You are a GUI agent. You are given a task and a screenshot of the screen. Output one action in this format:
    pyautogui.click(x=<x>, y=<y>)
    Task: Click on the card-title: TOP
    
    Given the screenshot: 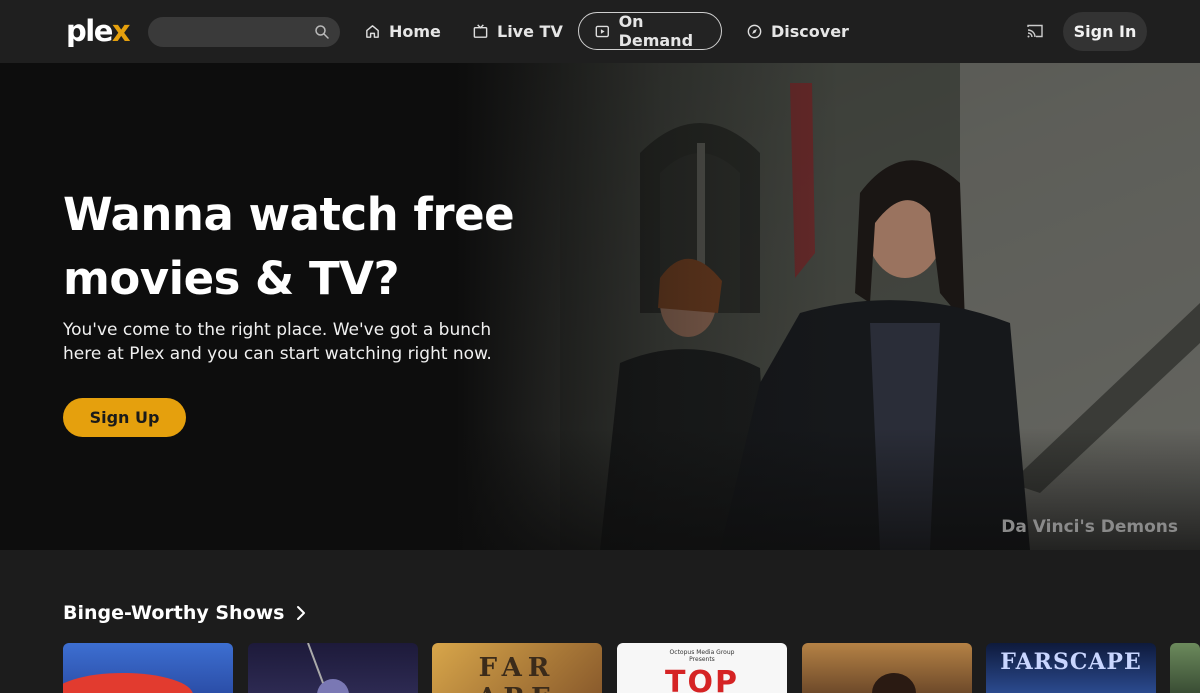 What is the action you would take?
    pyautogui.click(x=702, y=679)
    